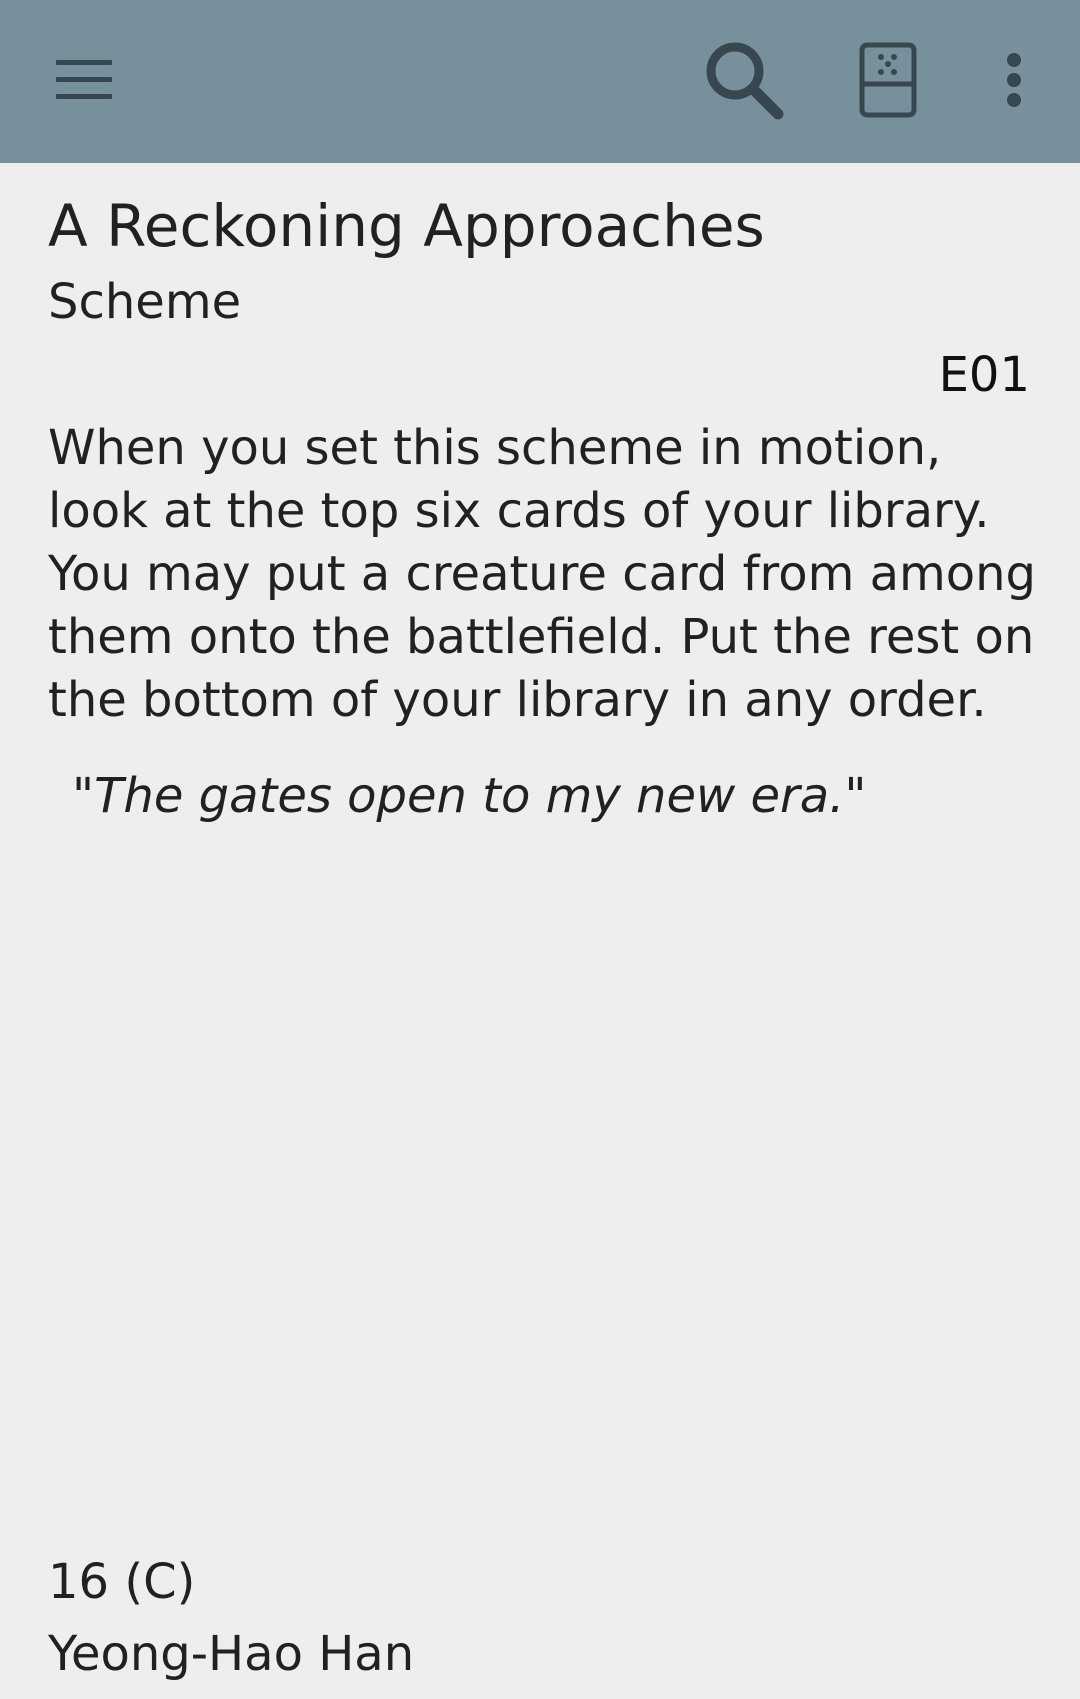 This screenshot has height=1699, width=1080. I want to click on card-footer: 16 (C) Yeong-Hao Han, so click(540, 1618).